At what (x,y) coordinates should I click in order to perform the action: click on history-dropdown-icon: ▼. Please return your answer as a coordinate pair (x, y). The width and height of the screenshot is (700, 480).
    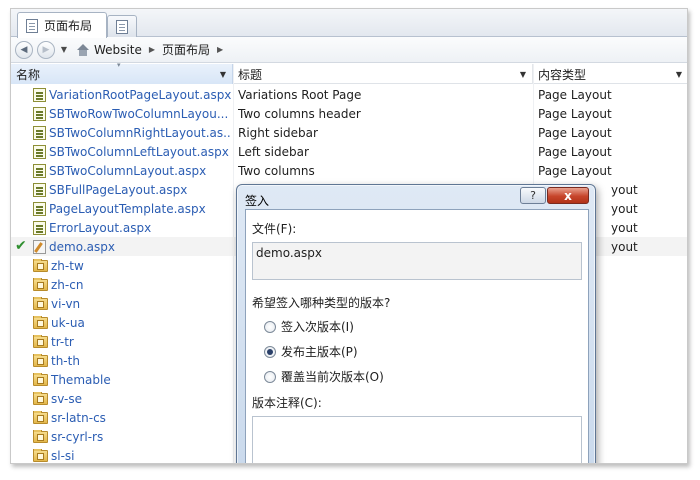
    Looking at the image, I should click on (64, 49).